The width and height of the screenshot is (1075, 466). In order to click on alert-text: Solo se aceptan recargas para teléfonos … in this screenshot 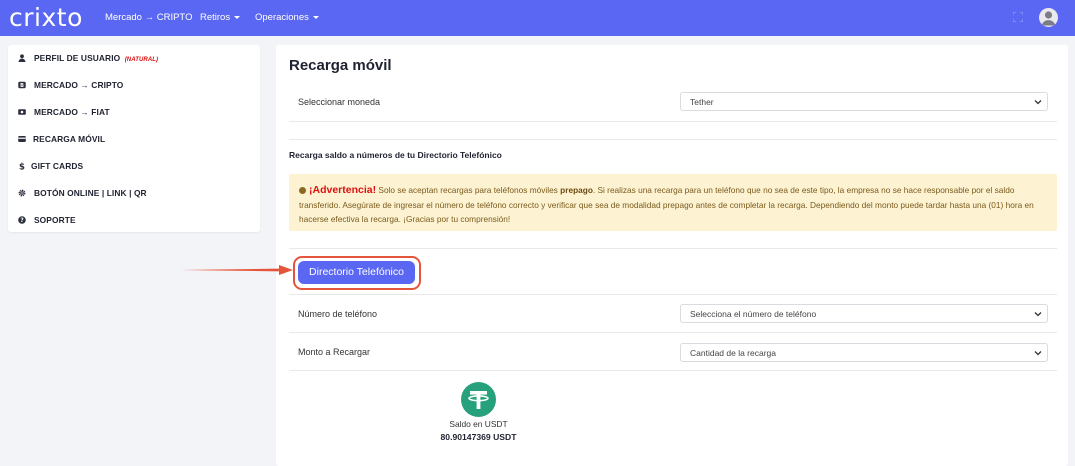, I will do `click(468, 190)`.